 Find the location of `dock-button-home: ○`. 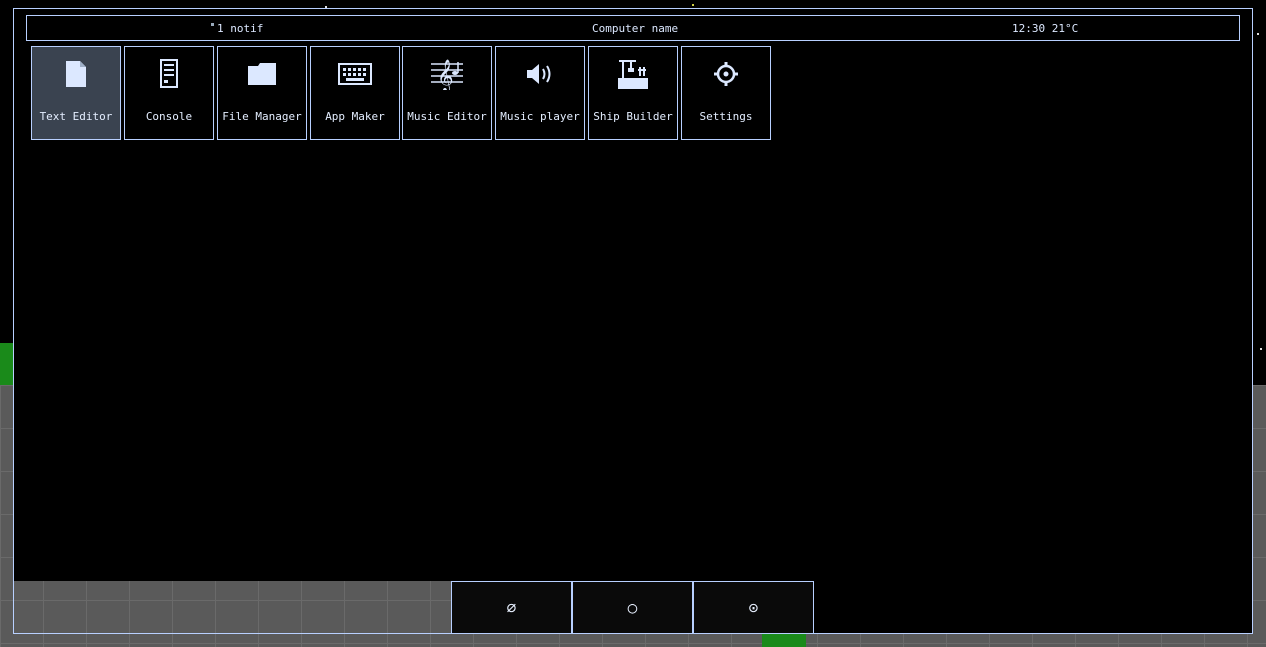

dock-button-home: ○ is located at coordinates (632, 607).